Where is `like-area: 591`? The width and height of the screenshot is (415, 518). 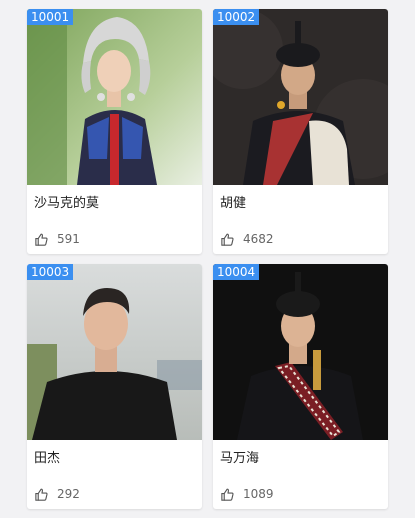
like-area: 591 is located at coordinates (57, 239).